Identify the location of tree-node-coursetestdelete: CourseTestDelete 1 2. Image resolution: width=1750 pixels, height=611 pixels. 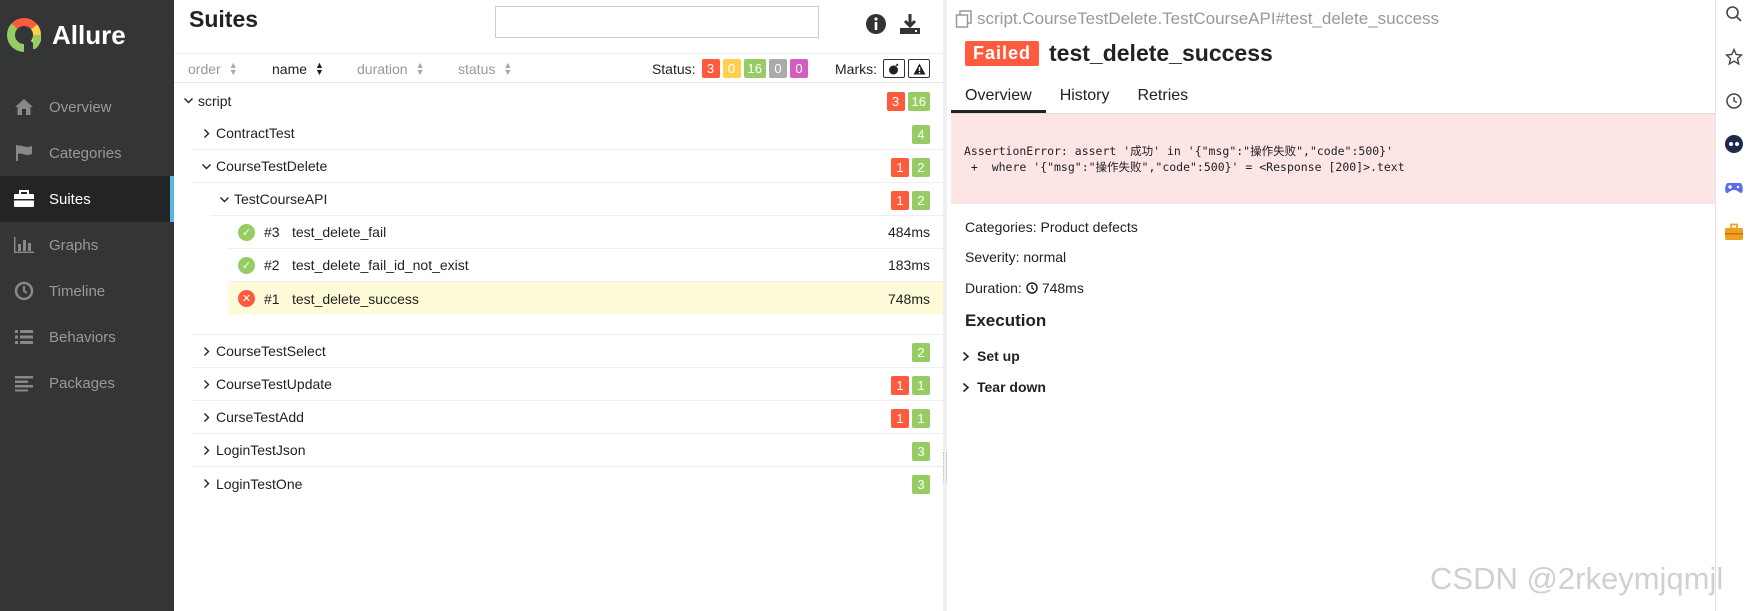
(568, 166).